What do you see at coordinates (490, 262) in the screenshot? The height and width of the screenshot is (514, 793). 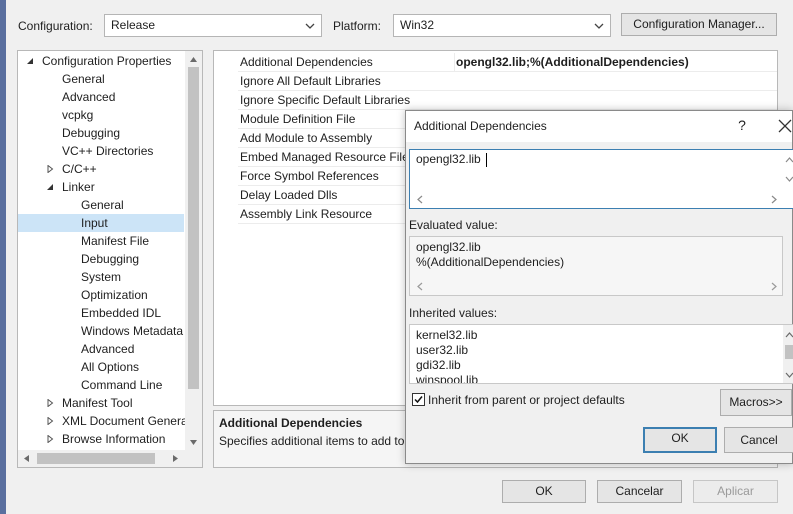 I see `evaluated-line: %(AdditionalDependencies)` at bounding box center [490, 262].